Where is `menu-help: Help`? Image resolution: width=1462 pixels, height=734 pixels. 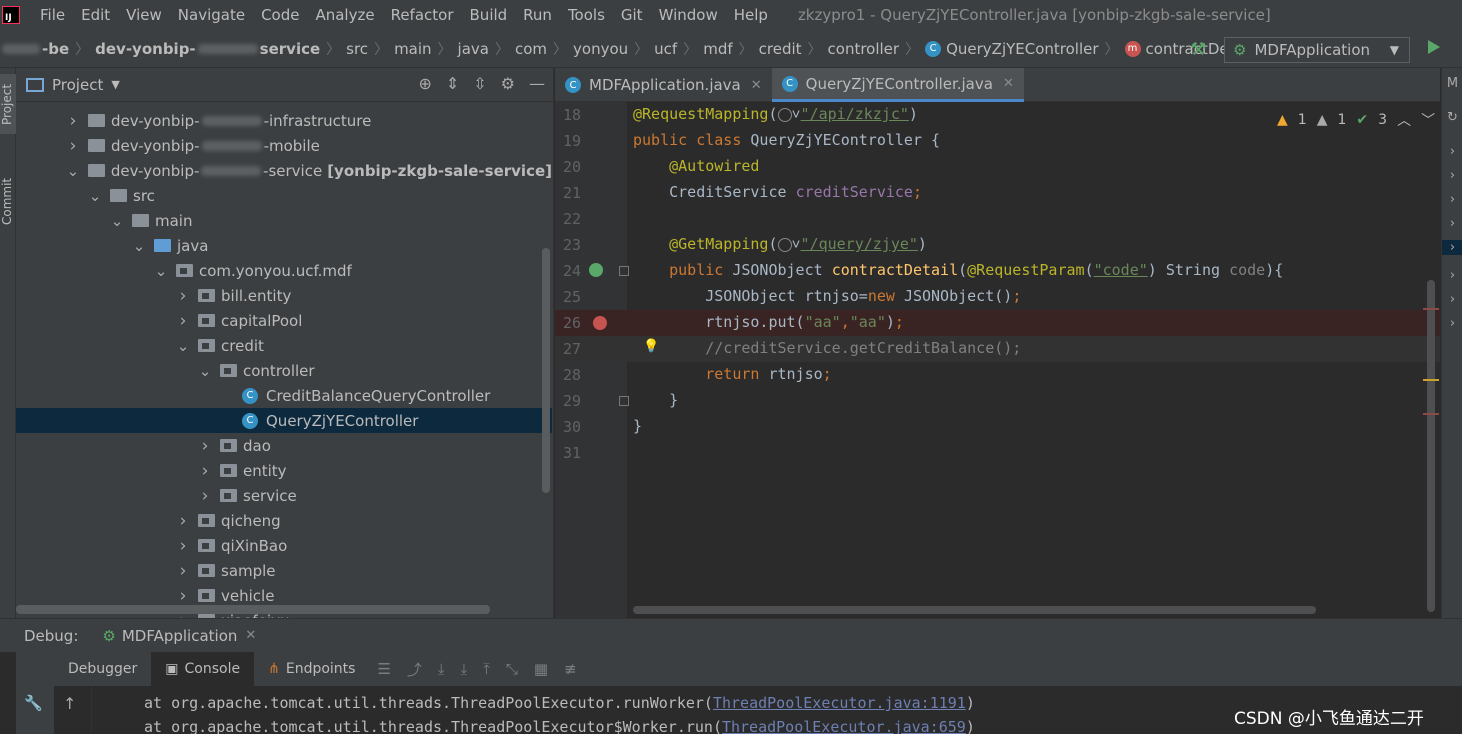
menu-help: Help is located at coordinates (751, 15).